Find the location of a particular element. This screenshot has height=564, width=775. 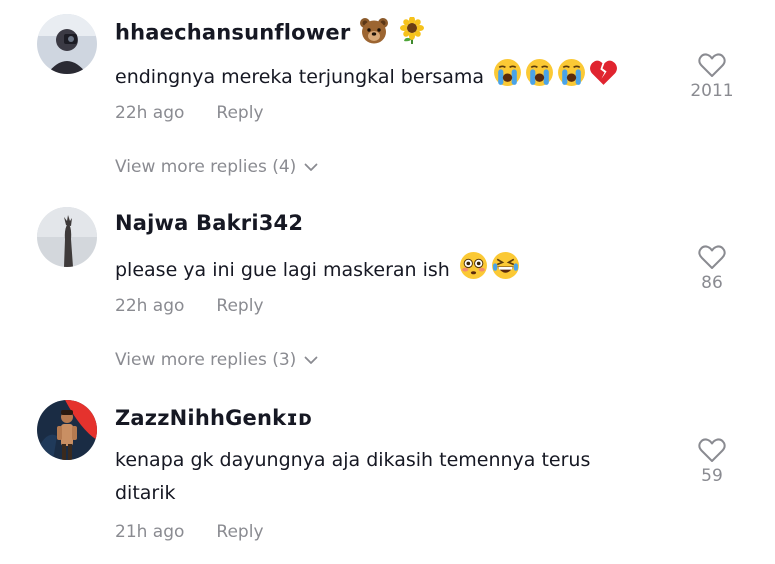

view-more-replies-button: View more replies (4) is located at coordinates (216, 167).